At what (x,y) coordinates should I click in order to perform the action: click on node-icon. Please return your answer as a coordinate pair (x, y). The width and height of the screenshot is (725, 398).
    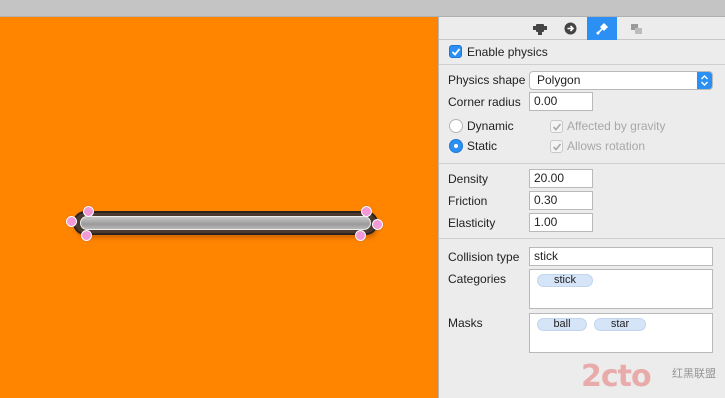
    Looking at the image, I should click on (540, 29).